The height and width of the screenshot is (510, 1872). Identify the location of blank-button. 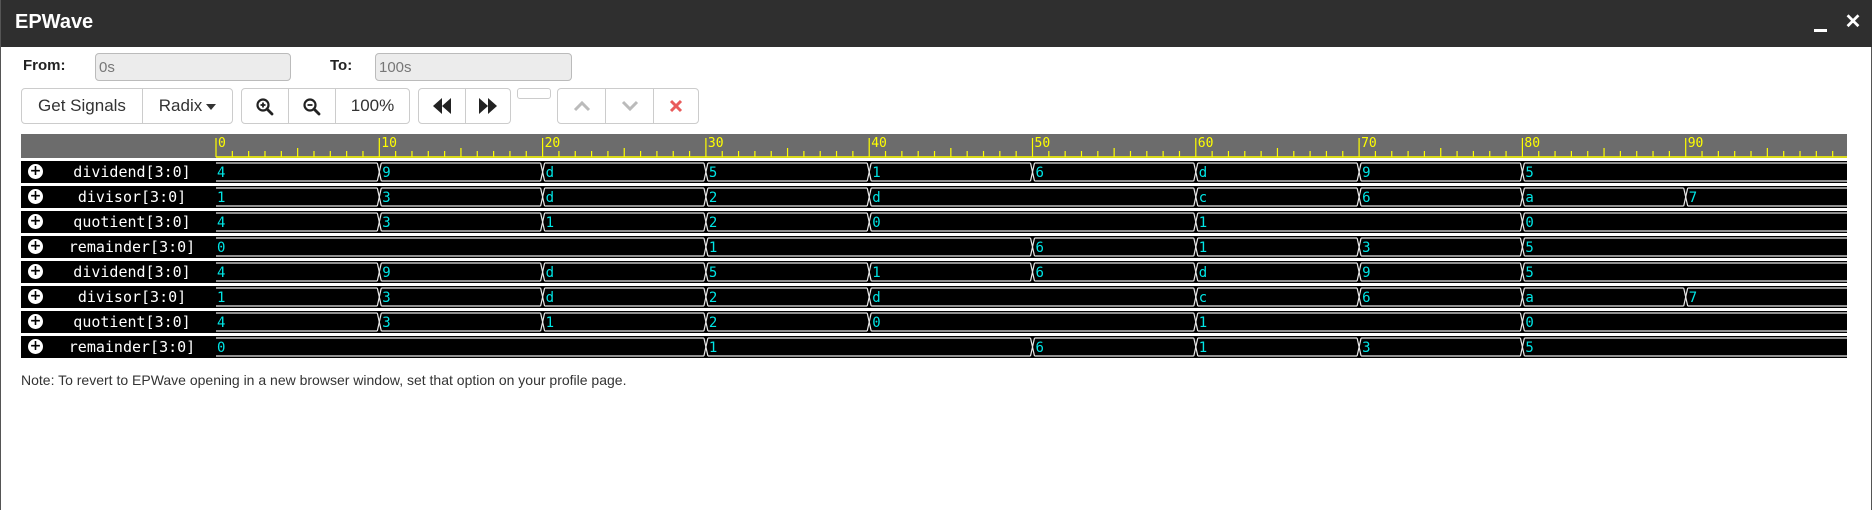
(534, 93).